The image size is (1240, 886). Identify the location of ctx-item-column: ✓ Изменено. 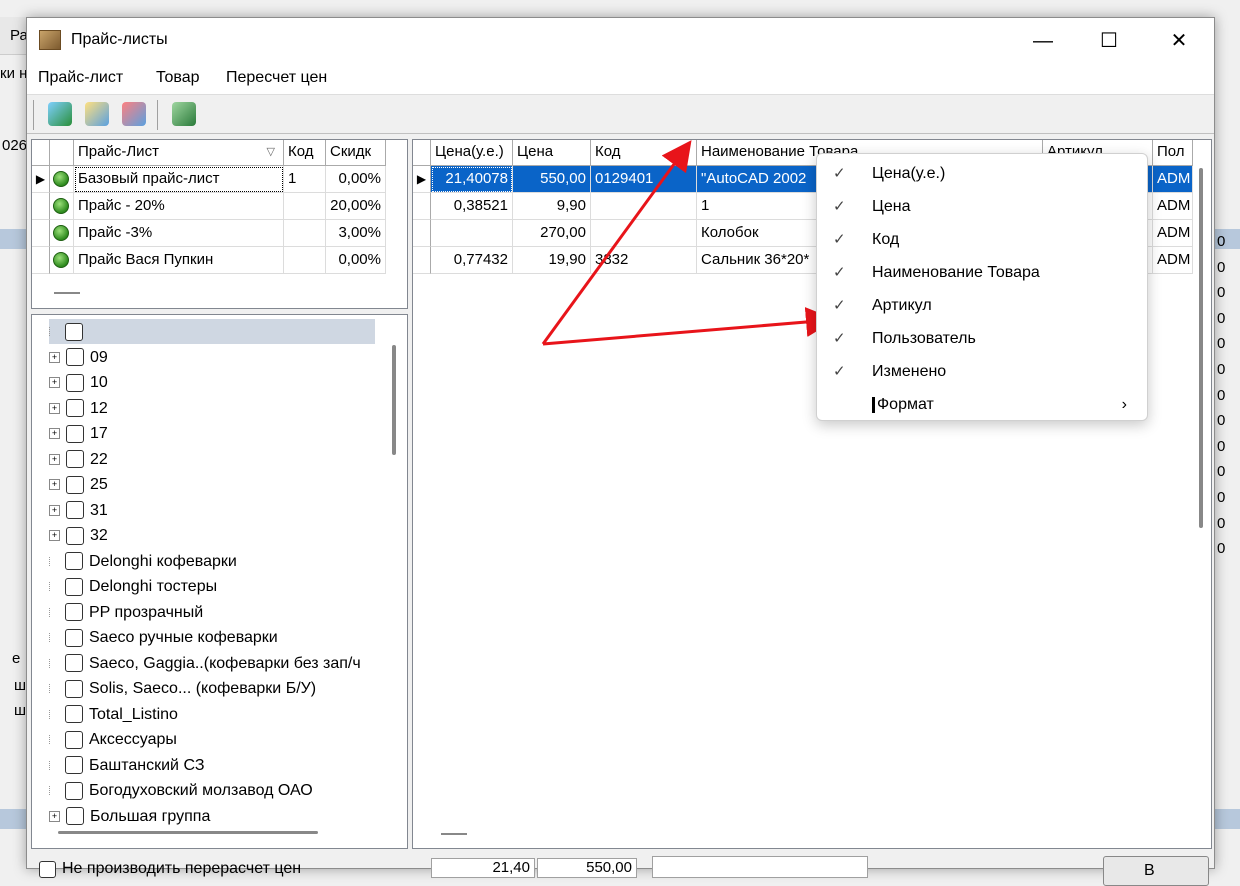
(982, 371).